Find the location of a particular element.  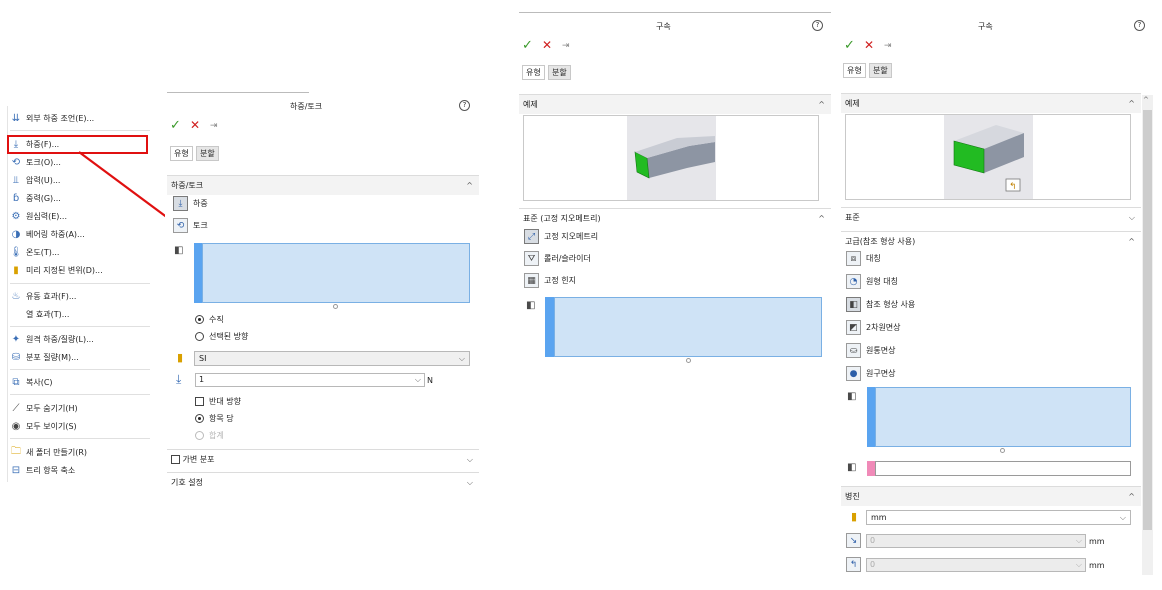

radio-selected-direction: 선택된 방향 is located at coordinates (221, 336).